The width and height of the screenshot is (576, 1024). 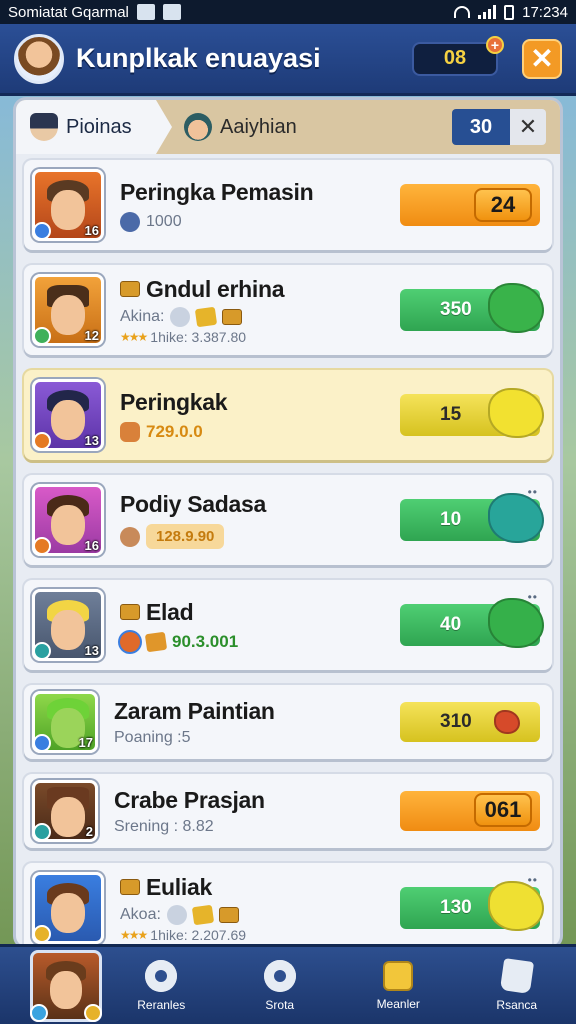 I want to click on nav-item-stats: Srota, so click(x=280, y=985).